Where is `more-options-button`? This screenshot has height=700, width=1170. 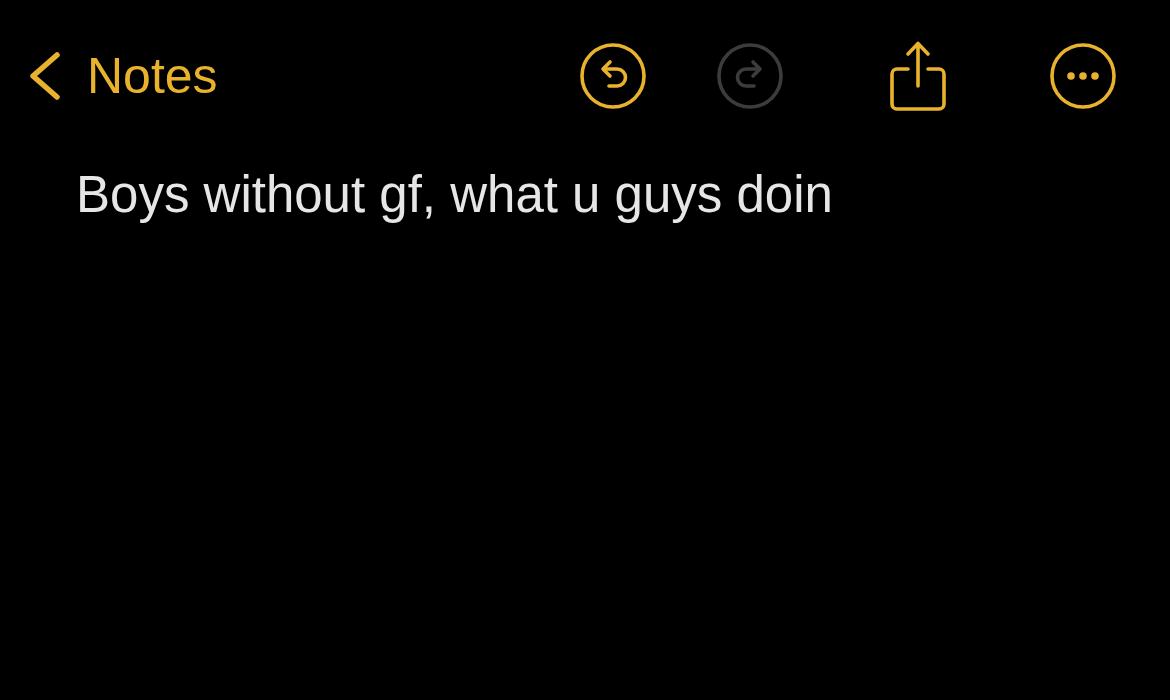 more-options-button is located at coordinates (1083, 76).